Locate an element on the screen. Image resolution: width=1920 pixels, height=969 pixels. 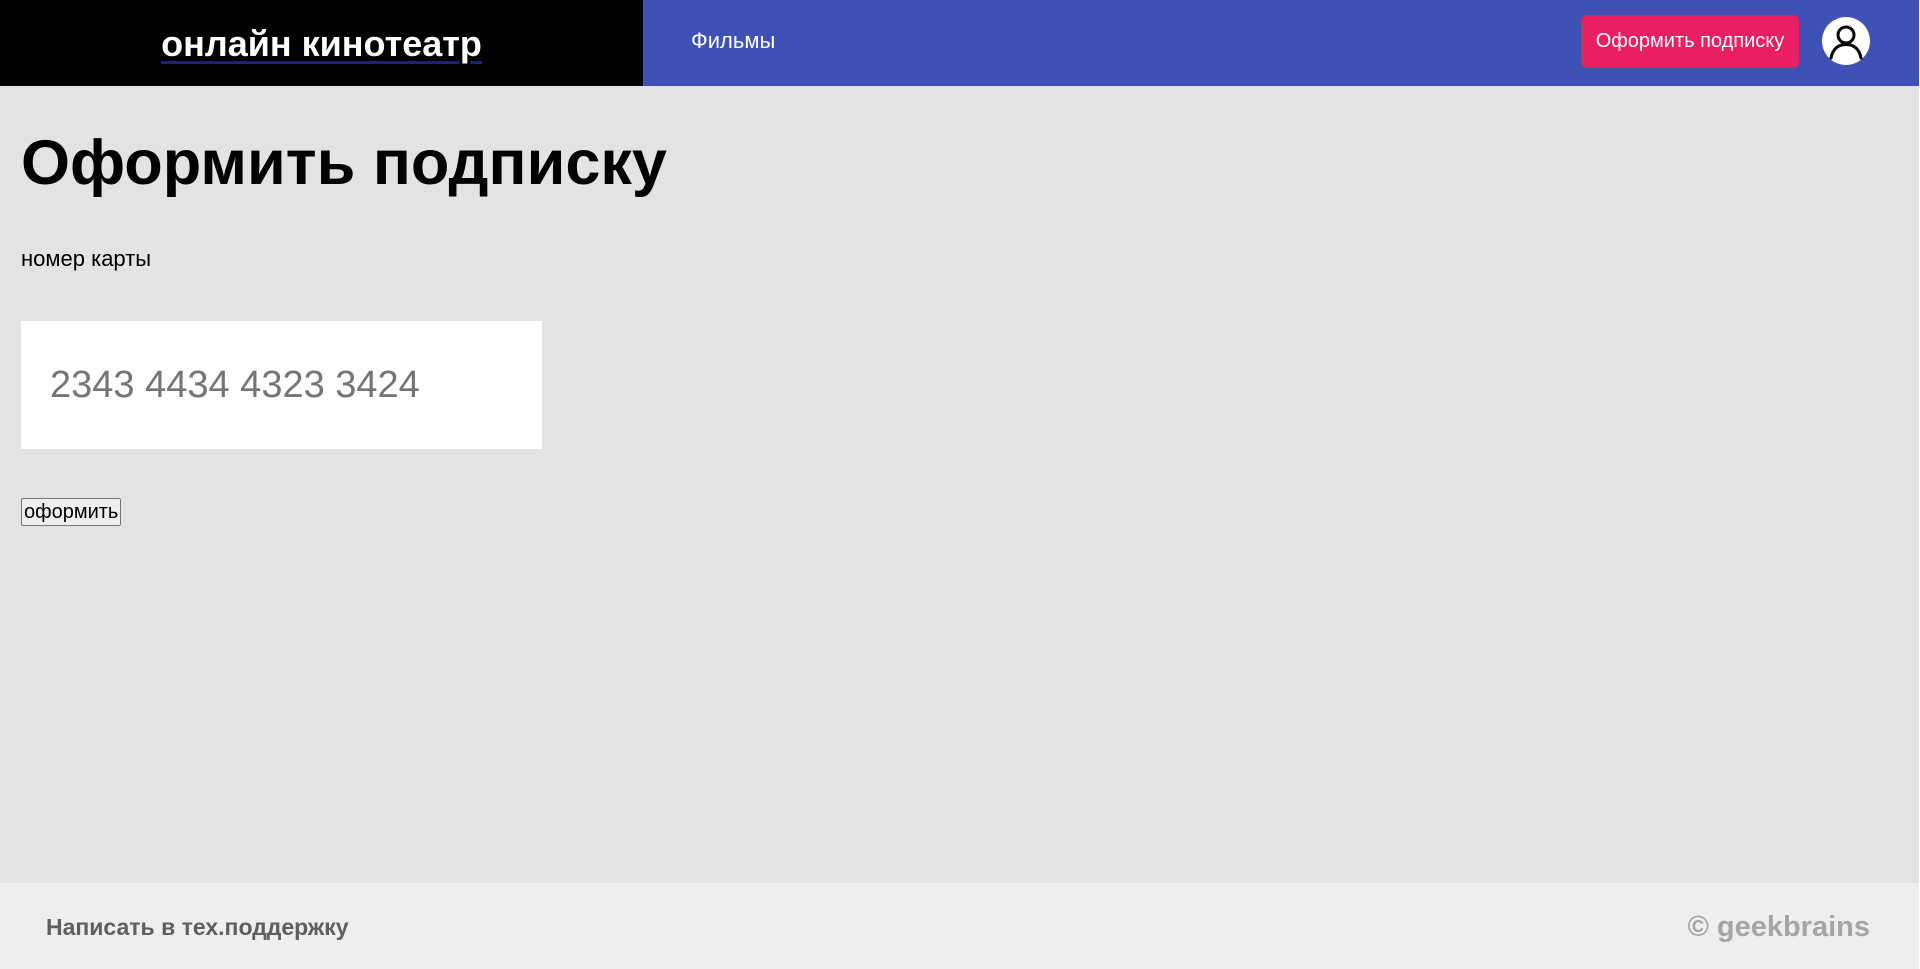
nav-films-link: Фильмы is located at coordinates (733, 41).